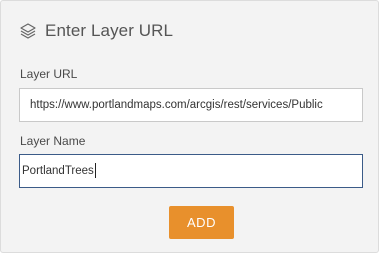  What do you see at coordinates (58, 171) in the screenshot?
I see `layer-name-value: PortlandTrees` at bounding box center [58, 171].